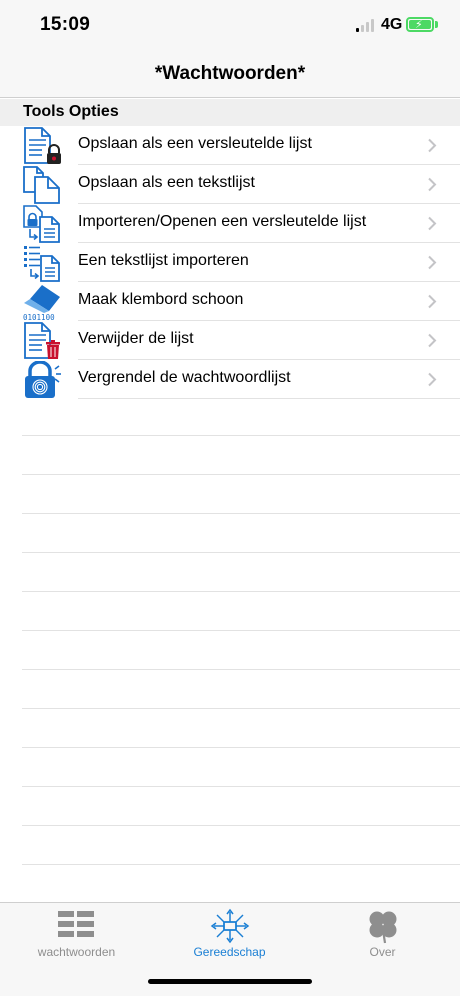  Describe the element at coordinates (383, 927) in the screenshot. I see `clover-icon` at that location.